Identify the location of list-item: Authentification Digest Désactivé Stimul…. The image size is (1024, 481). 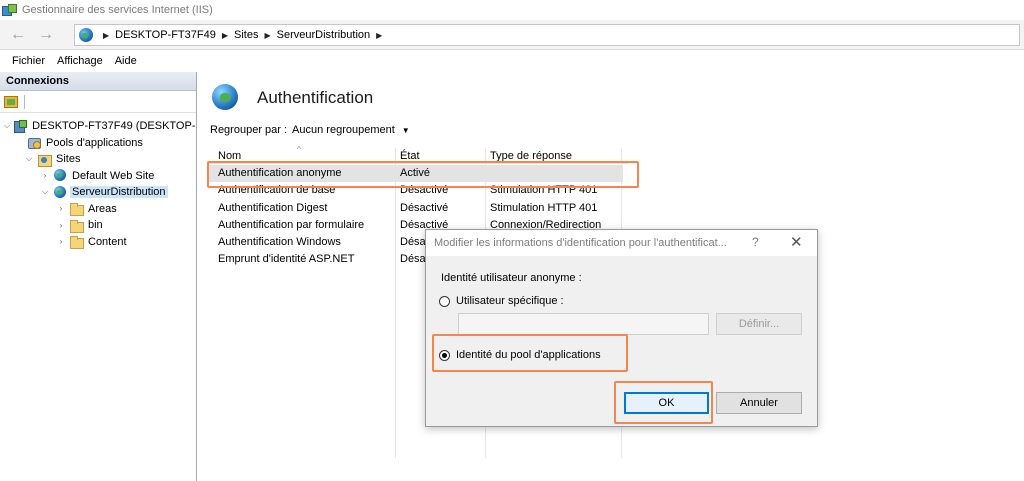
(418, 208).